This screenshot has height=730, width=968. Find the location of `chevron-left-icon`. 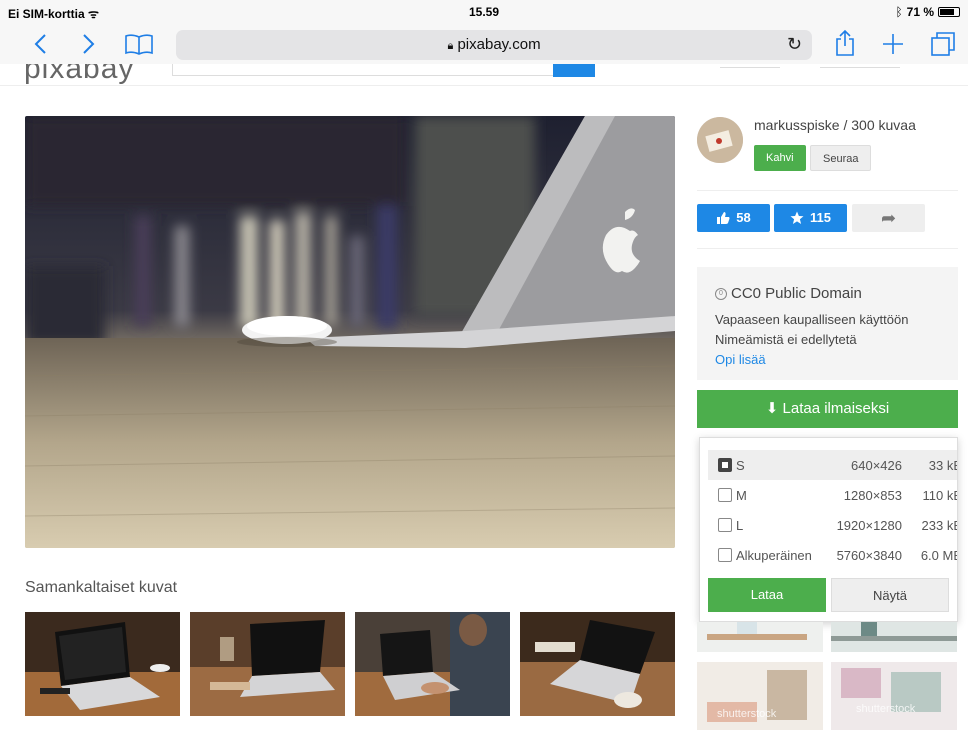

chevron-left-icon is located at coordinates (40, 44).